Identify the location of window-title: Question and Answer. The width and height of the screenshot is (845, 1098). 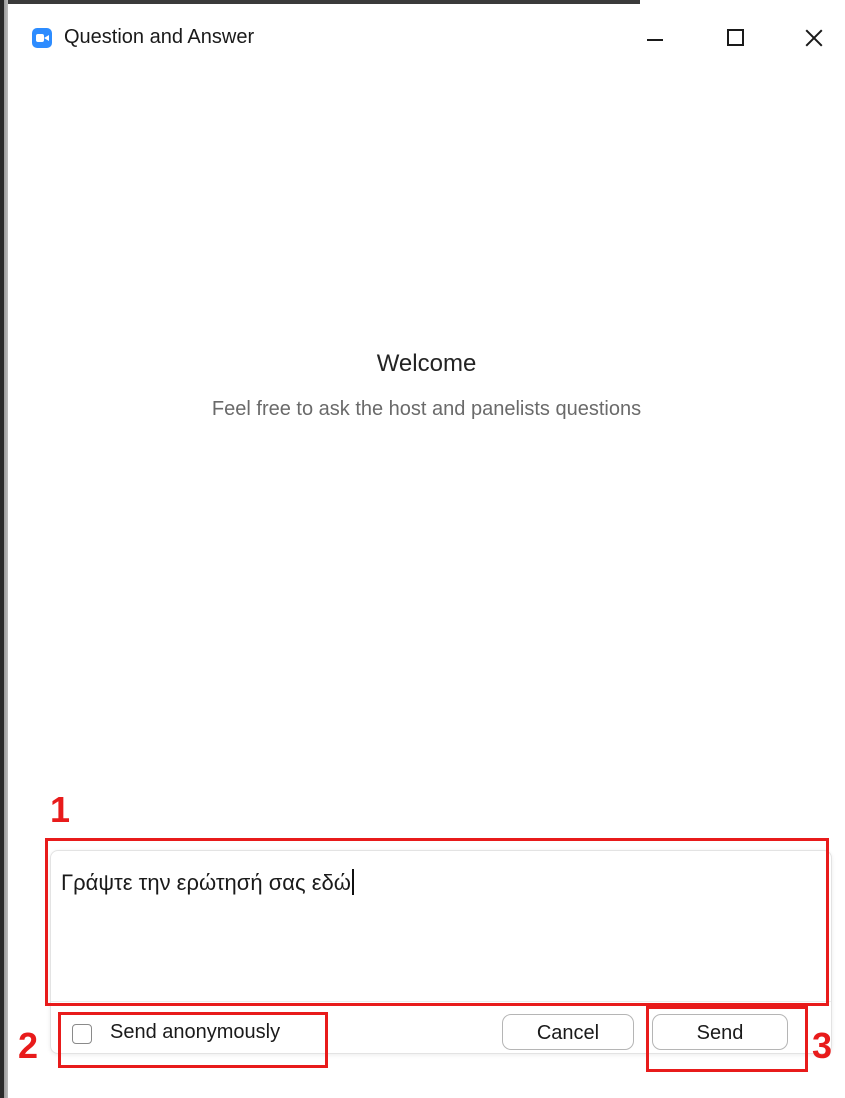
(159, 37).